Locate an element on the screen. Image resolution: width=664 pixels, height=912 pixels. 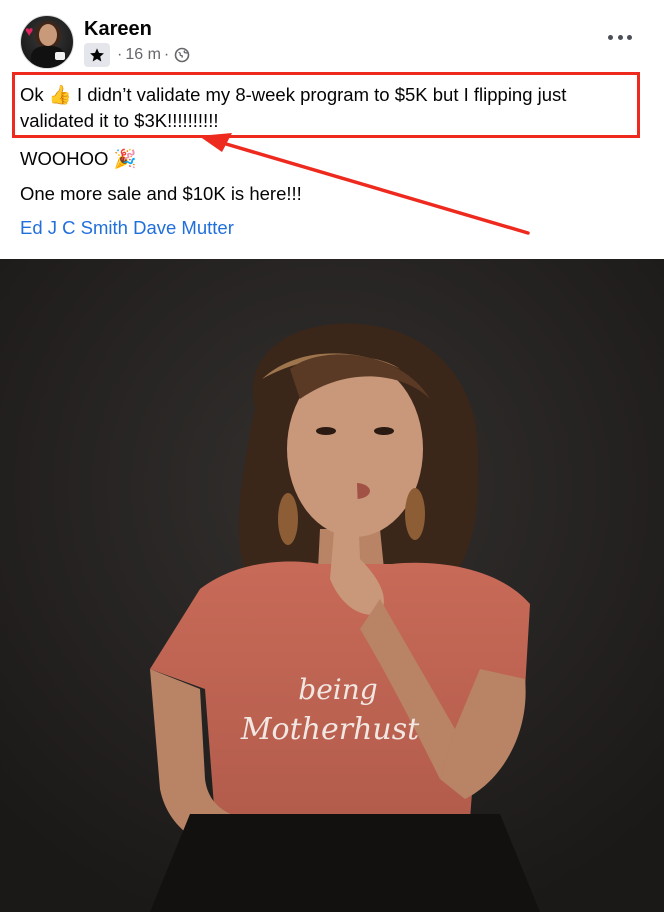
shirt-text-line-2: Motherhust is located at coordinates (330, 729).